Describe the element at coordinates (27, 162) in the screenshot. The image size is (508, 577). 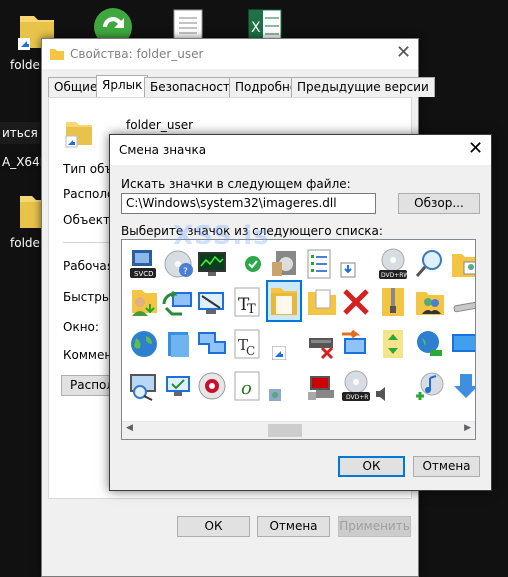
I see `taskbar-strip: A_X64FR` at that location.